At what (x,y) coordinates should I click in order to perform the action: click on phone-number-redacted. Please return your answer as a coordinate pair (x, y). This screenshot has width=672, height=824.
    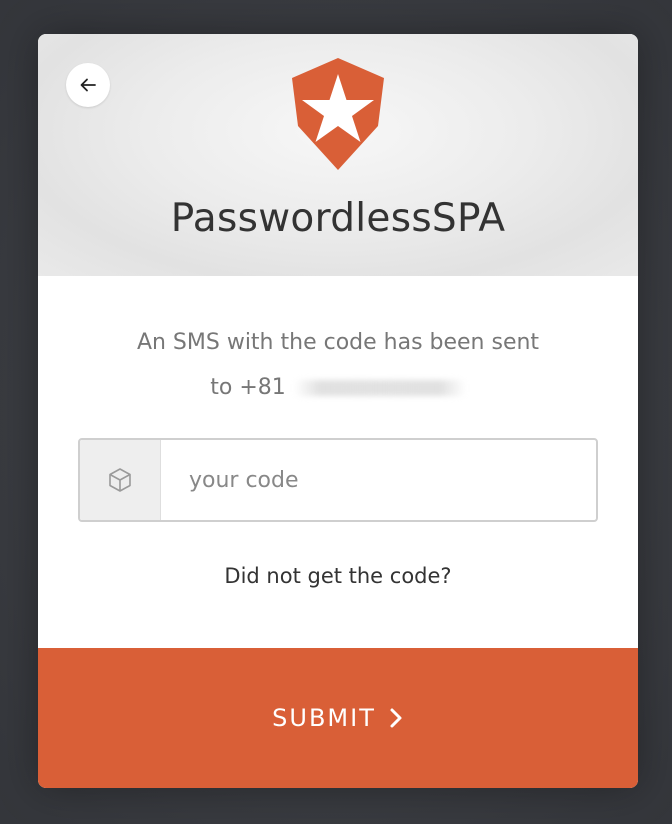
    Looking at the image, I should click on (379, 388).